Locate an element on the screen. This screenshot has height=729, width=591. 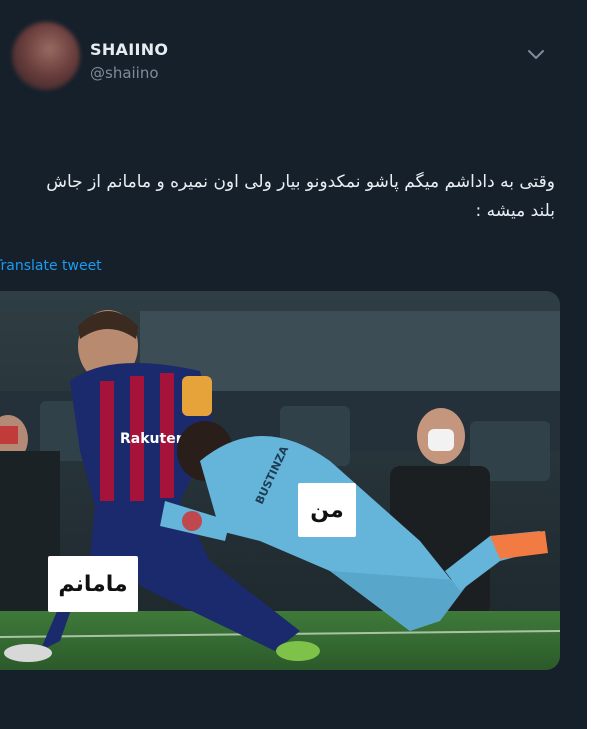
chevron-down-icon is located at coordinates (536, 54).